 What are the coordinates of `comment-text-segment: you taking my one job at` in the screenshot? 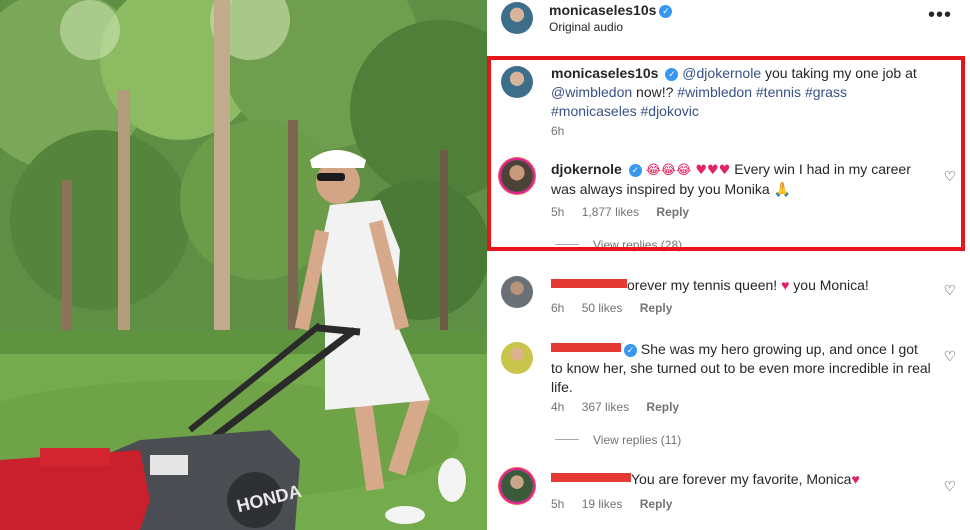 It's located at (839, 73).